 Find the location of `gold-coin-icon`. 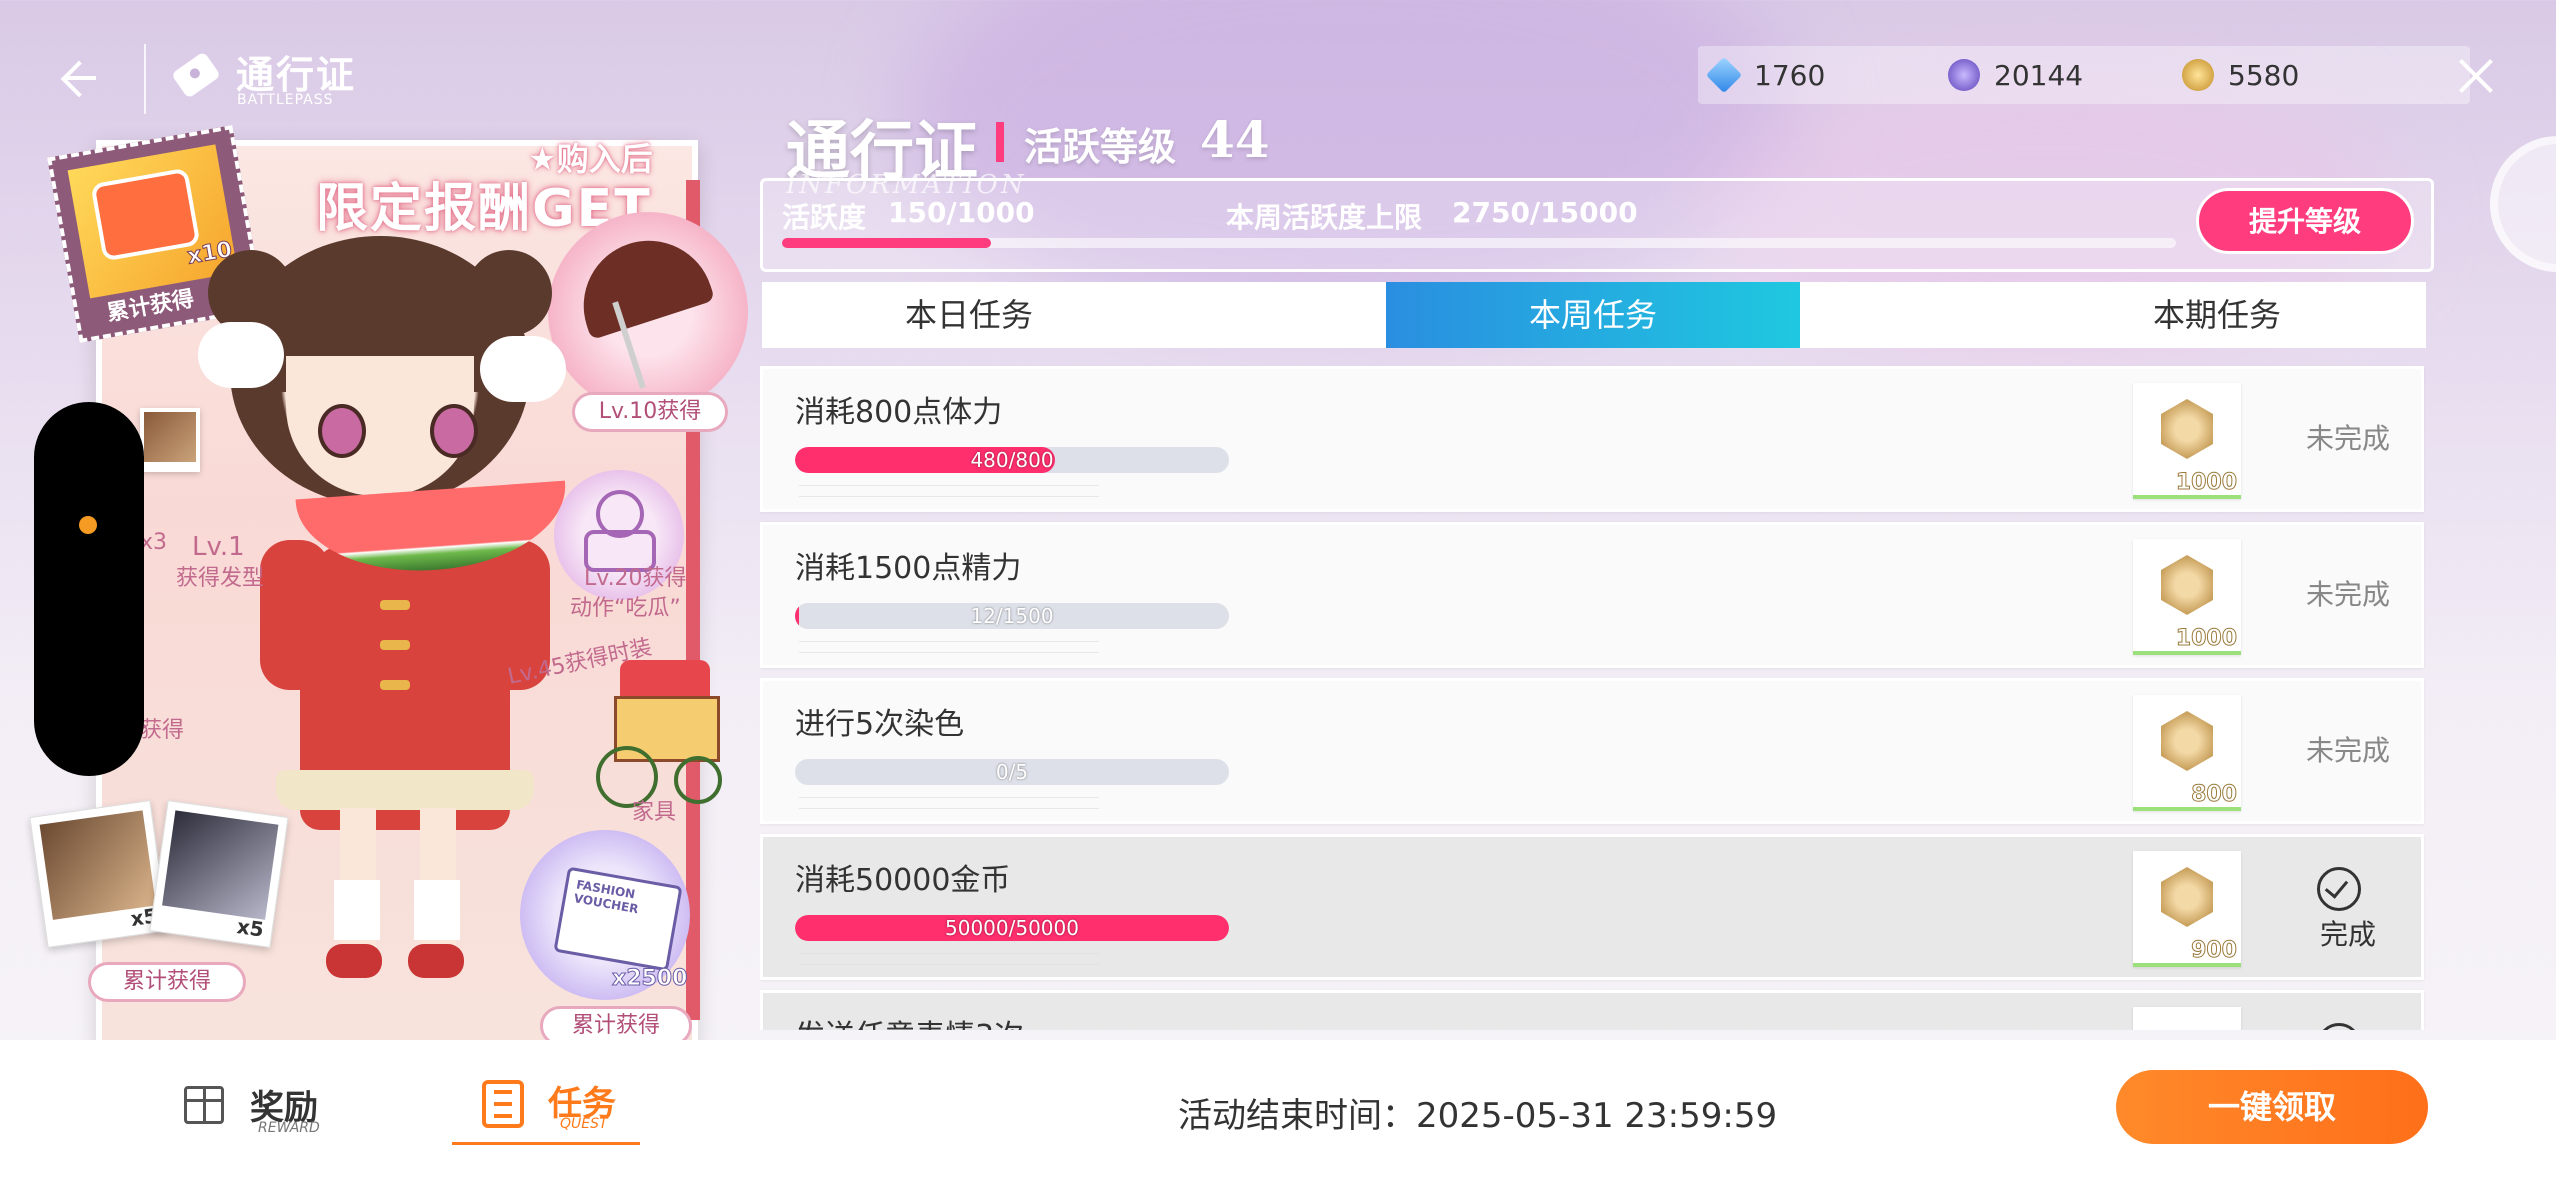

gold-coin-icon is located at coordinates (2198, 75).